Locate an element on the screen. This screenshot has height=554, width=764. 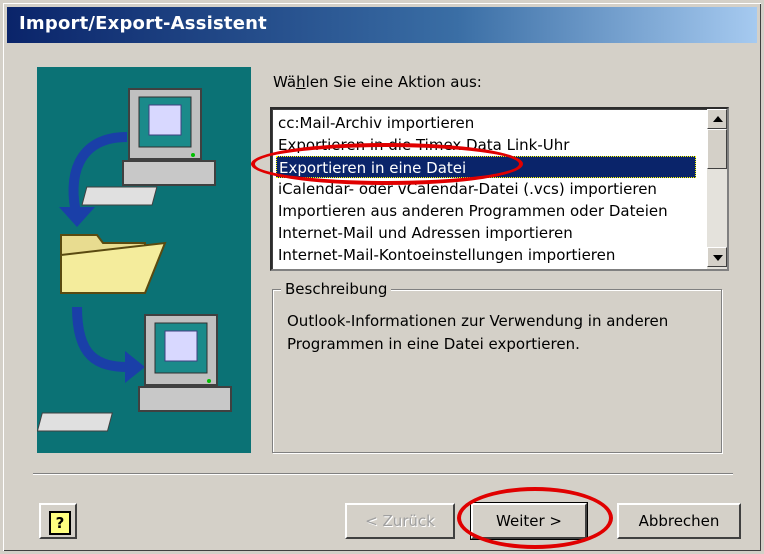
arrow-up-icon is located at coordinates (718, 119).